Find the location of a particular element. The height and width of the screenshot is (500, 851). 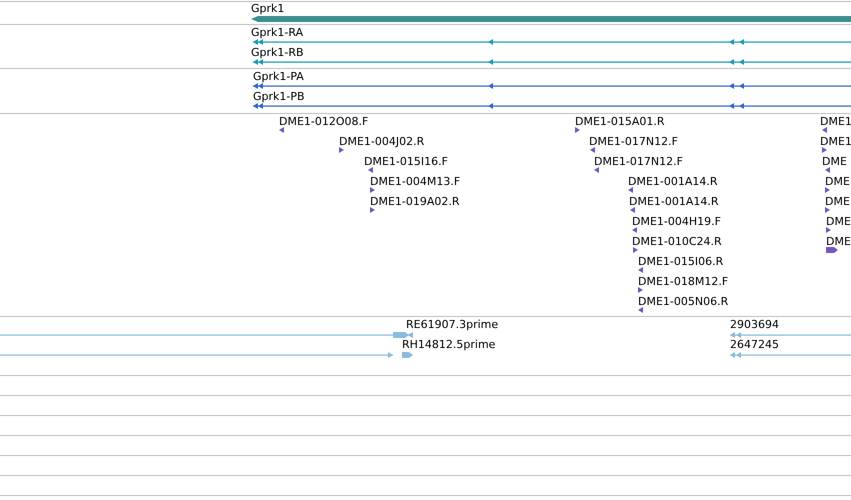

feature-label: DME1-004M13.F is located at coordinates (415, 181).